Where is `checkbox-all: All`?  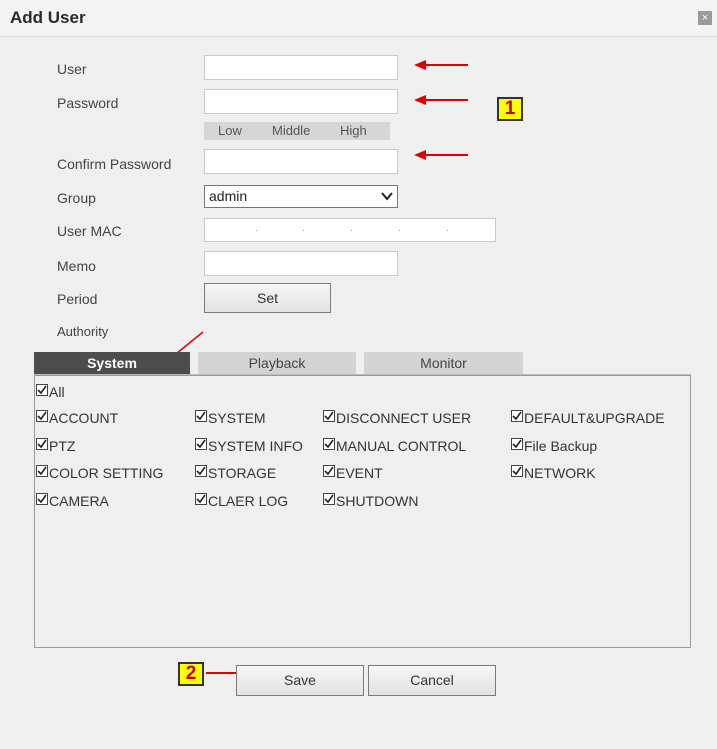
checkbox-all: All is located at coordinates (50, 392).